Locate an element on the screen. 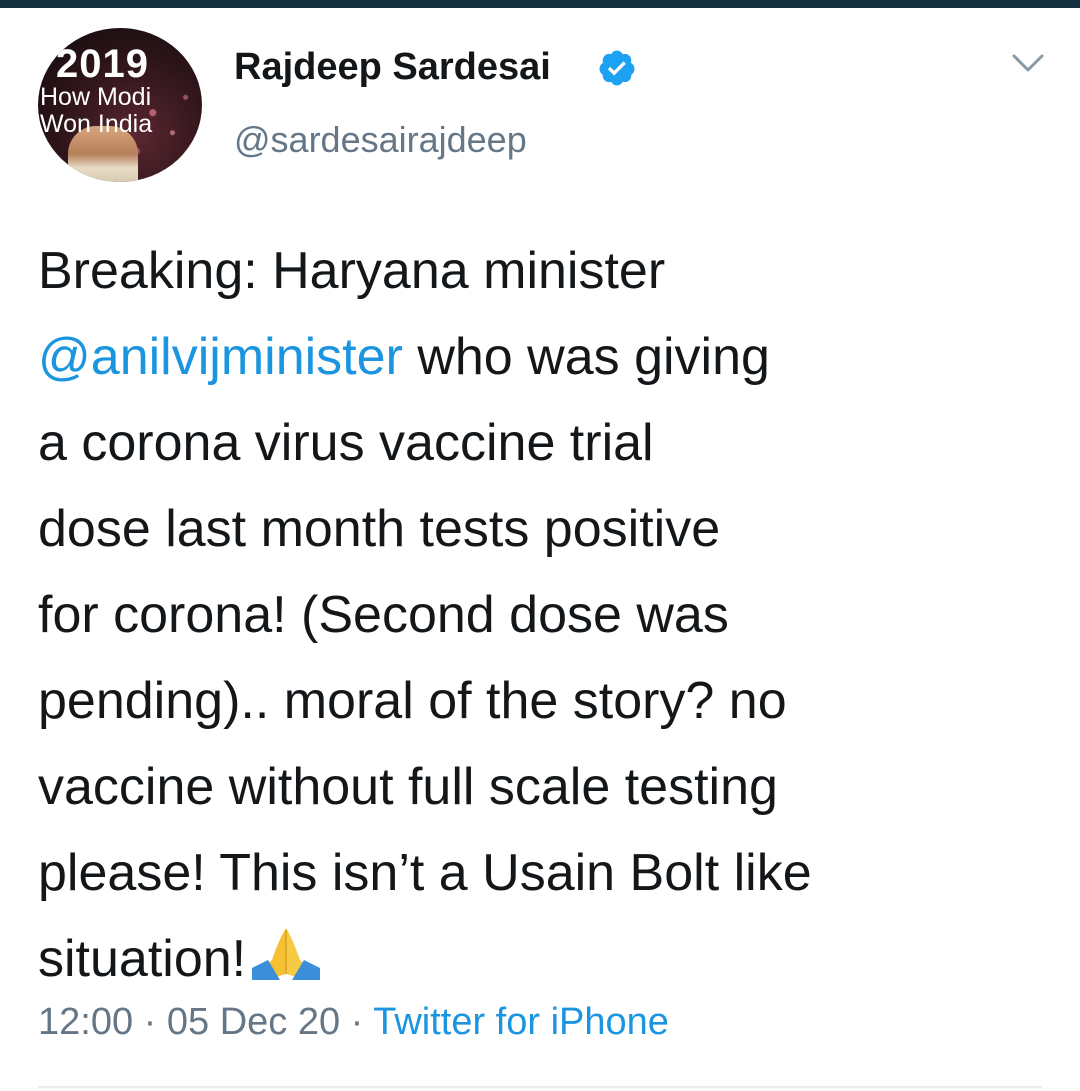 This screenshot has width=1080, height=1091. display-name: Rajdeep Sardesai is located at coordinates (392, 67).